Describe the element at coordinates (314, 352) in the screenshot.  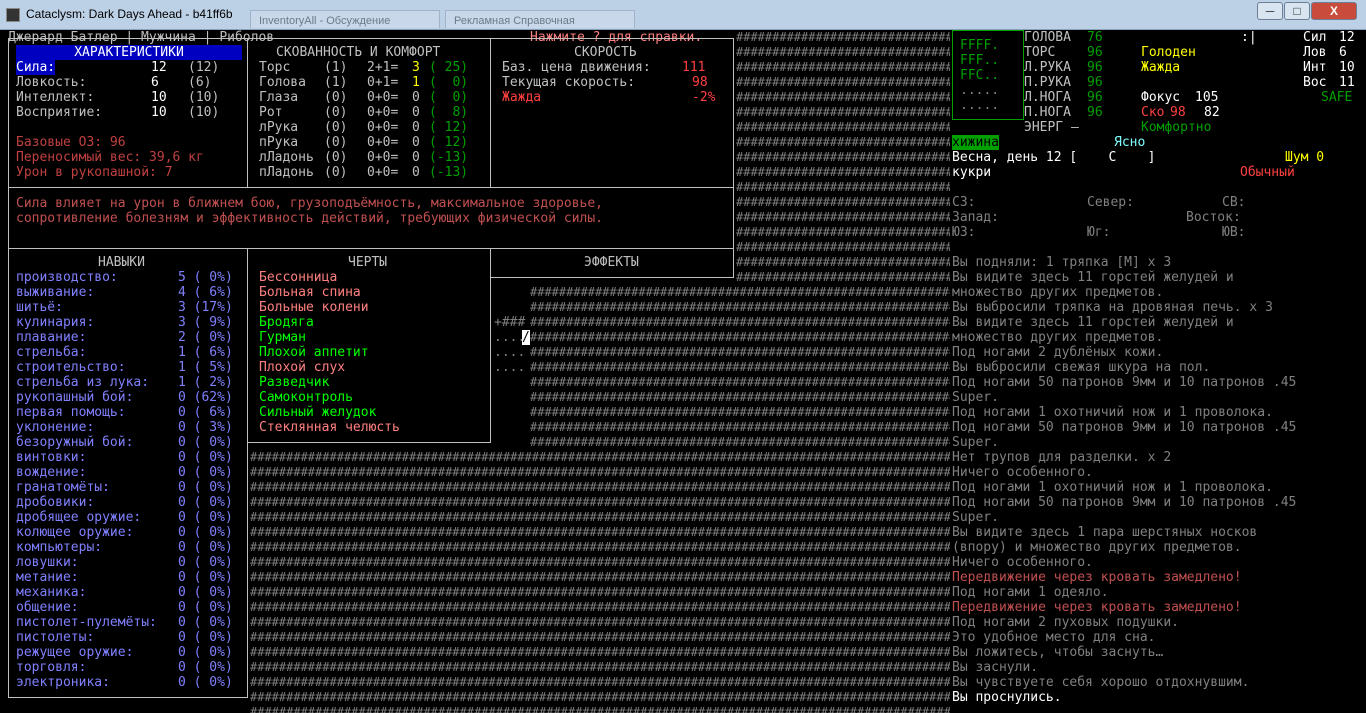
I see `trait-item: Плохой аппетит` at that location.